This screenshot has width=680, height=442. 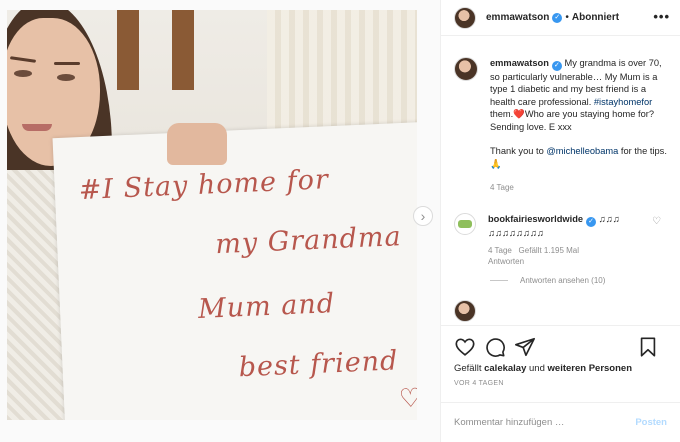 I want to click on action-icons, so click(x=560, y=347).